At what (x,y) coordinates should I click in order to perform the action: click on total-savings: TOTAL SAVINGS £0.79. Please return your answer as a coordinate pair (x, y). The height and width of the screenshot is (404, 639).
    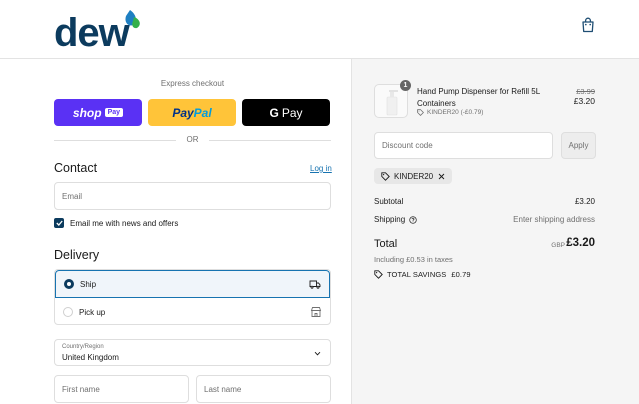
    Looking at the image, I should click on (422, 274).